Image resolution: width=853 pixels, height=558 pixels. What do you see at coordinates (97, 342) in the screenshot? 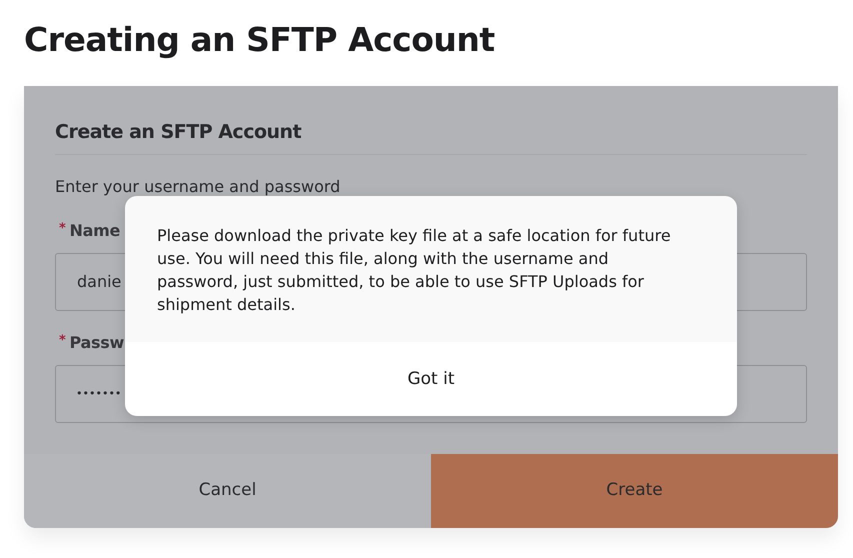
I see `password-label: Passw` at bounding box center [97, 342].